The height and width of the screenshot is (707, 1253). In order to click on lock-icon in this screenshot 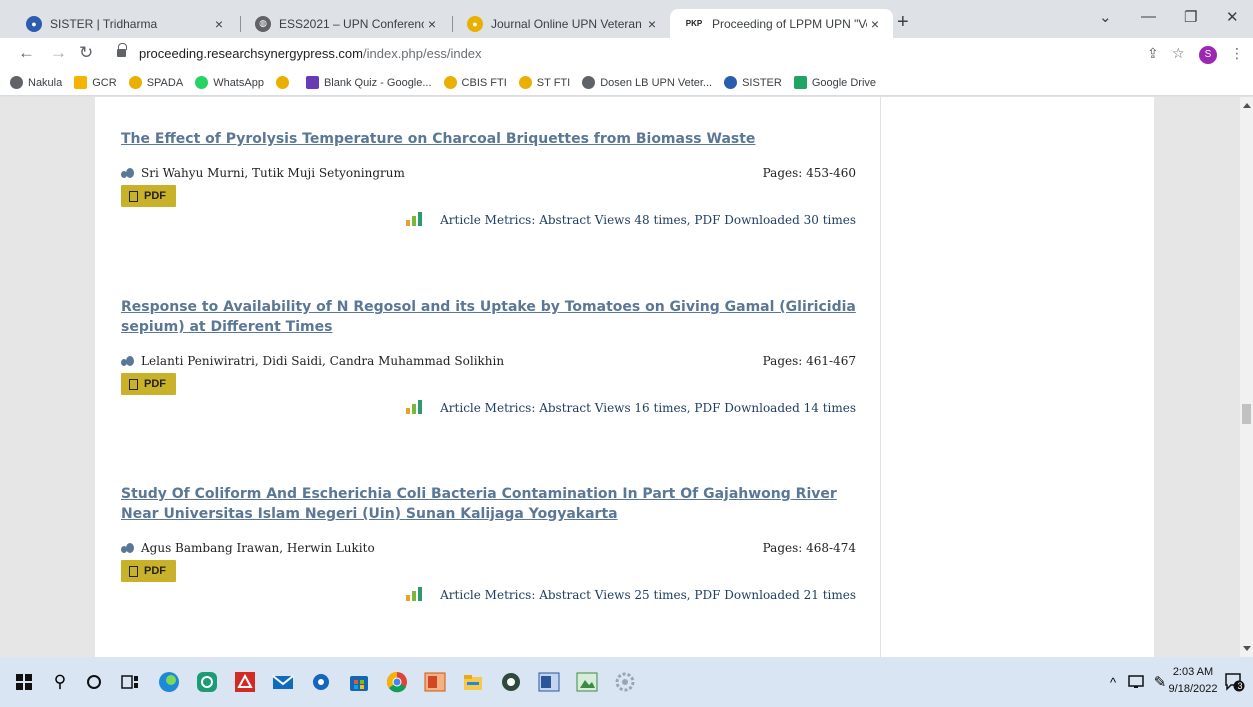, I will do `click(122, 50)`.